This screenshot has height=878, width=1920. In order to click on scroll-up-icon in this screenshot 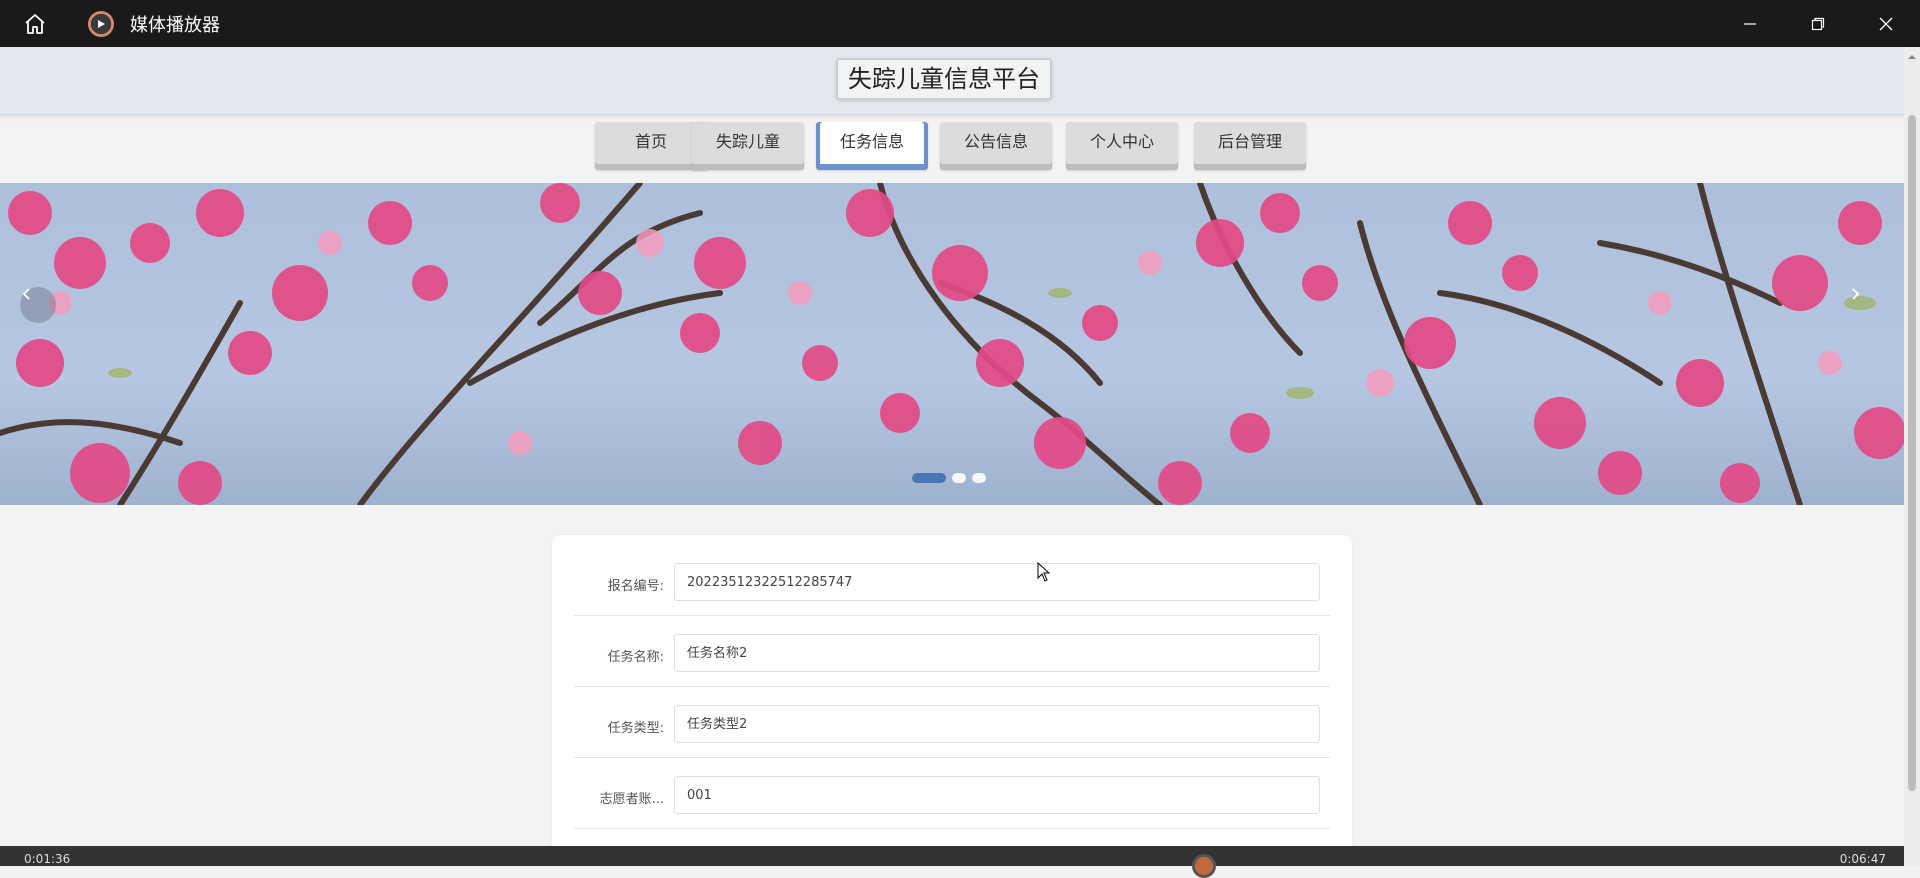, I will do `click(1912, 57)`.